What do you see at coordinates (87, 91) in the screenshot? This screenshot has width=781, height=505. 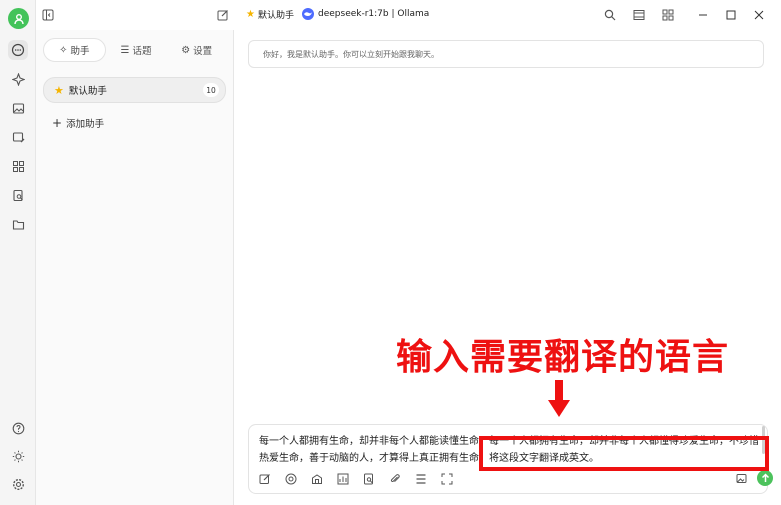 I see `assistant-name: 默认助手` at bounding box center [87, 91].